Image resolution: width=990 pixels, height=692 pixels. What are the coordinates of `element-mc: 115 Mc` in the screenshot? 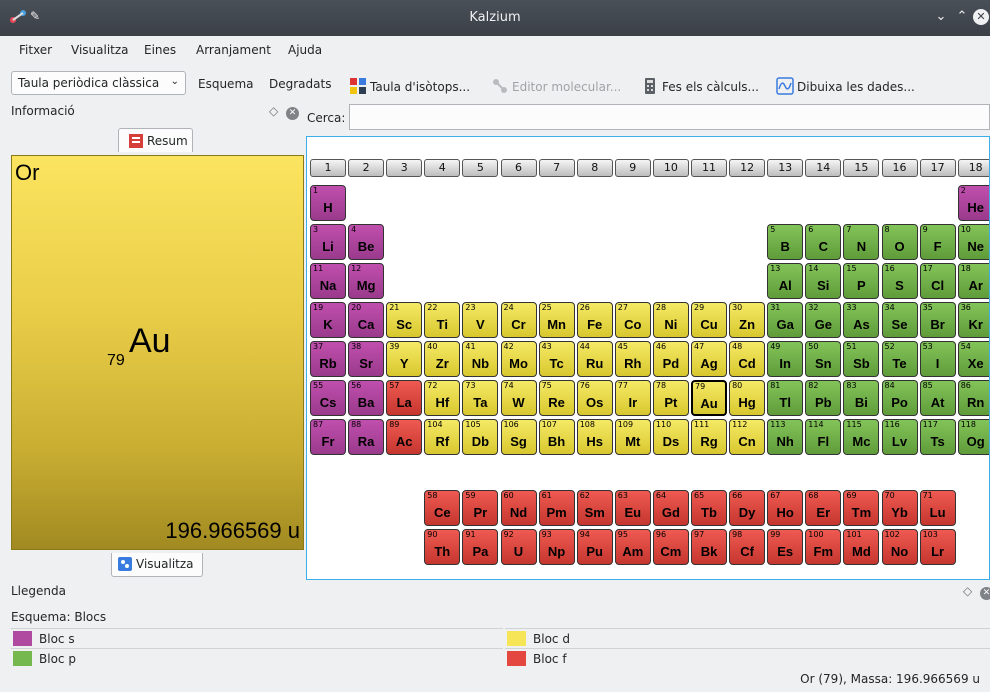 It's located at (861, 437).